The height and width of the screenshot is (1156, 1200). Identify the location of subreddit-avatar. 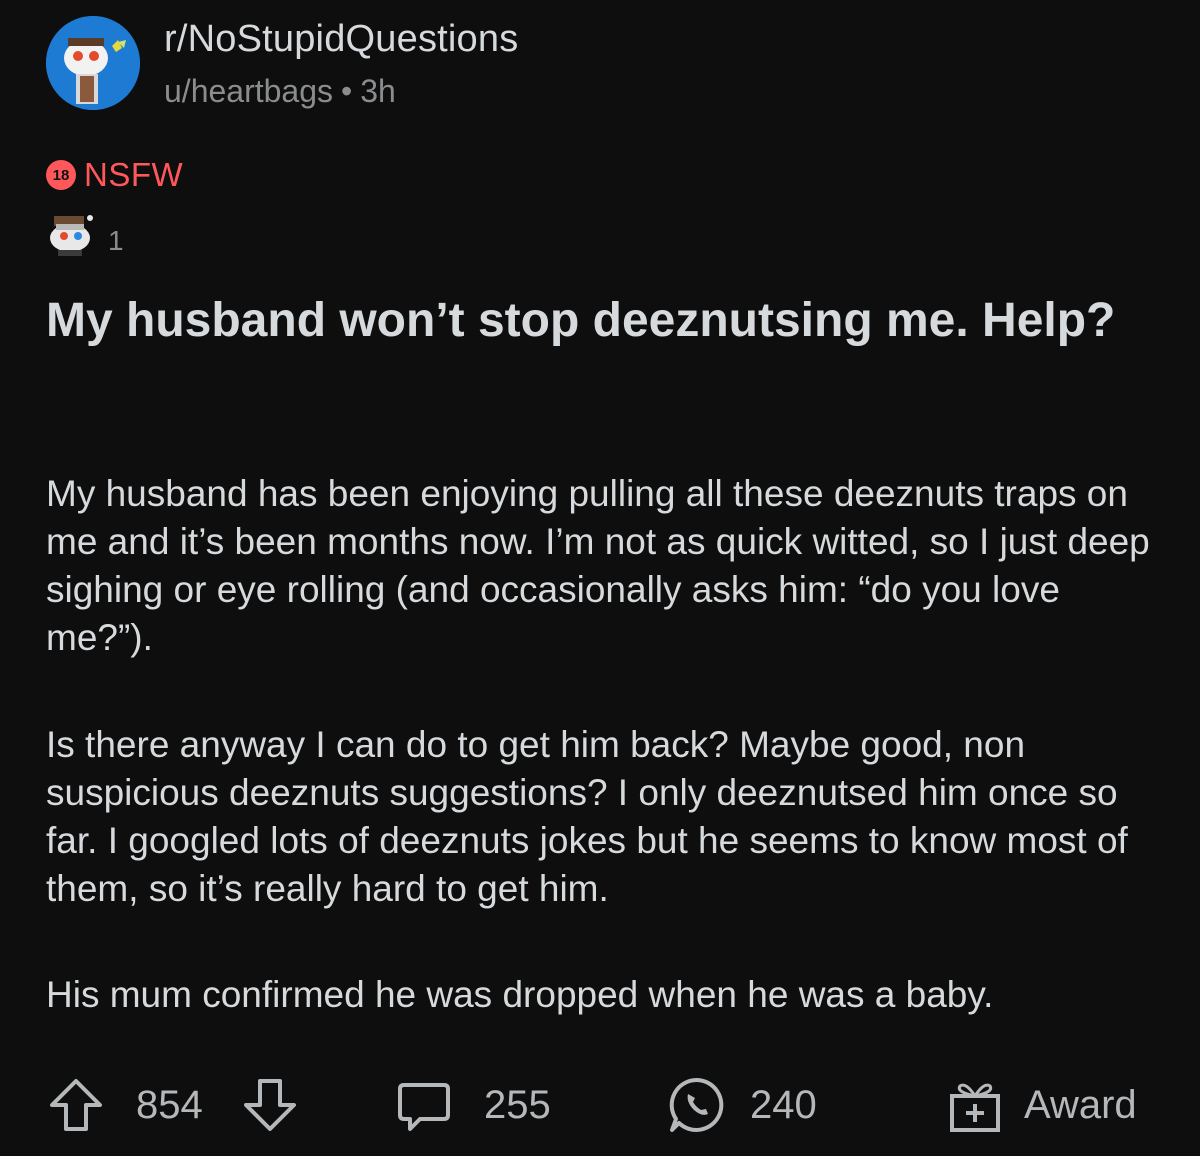
(93, 63).